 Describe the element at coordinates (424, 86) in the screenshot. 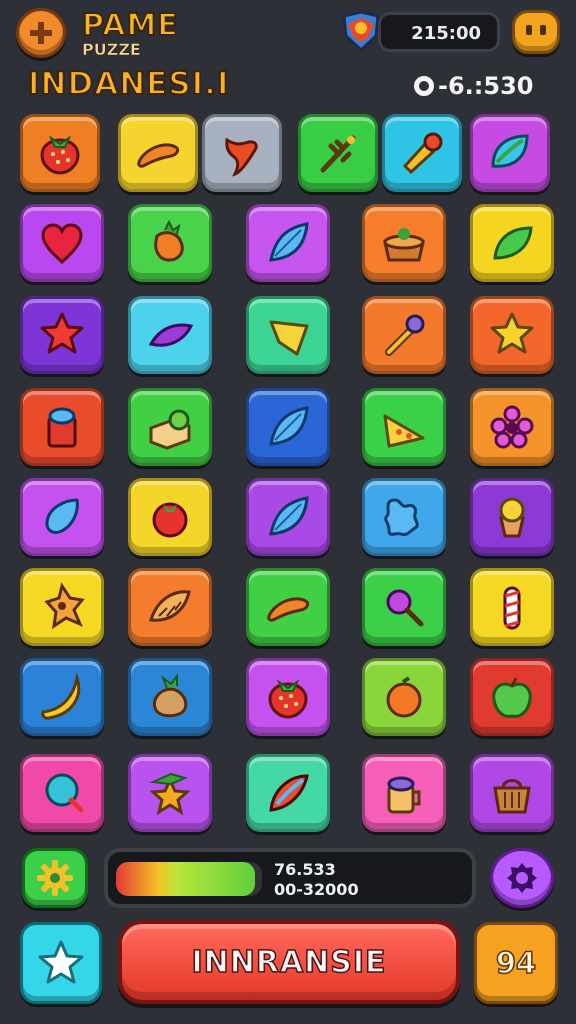

I see `ring-icon` at that location.